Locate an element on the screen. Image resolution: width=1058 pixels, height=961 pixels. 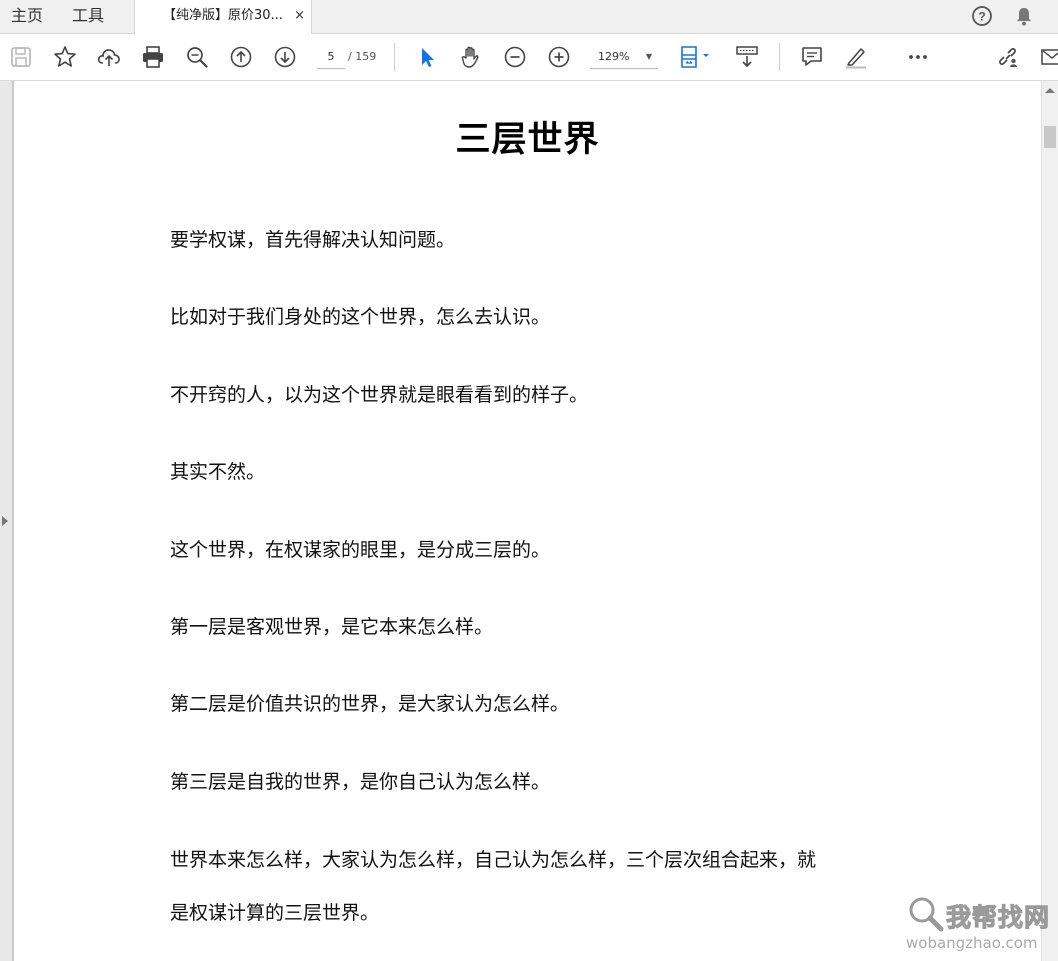
select-cursor-icon is located at coordinates (427, 57).